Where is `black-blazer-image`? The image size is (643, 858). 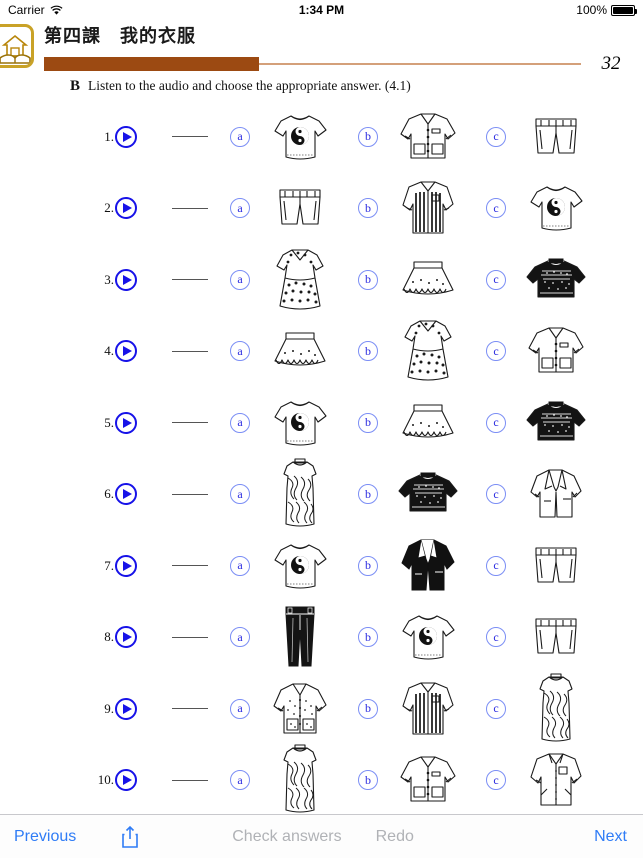 black-blazer-image is located at coordinates (428, 566).